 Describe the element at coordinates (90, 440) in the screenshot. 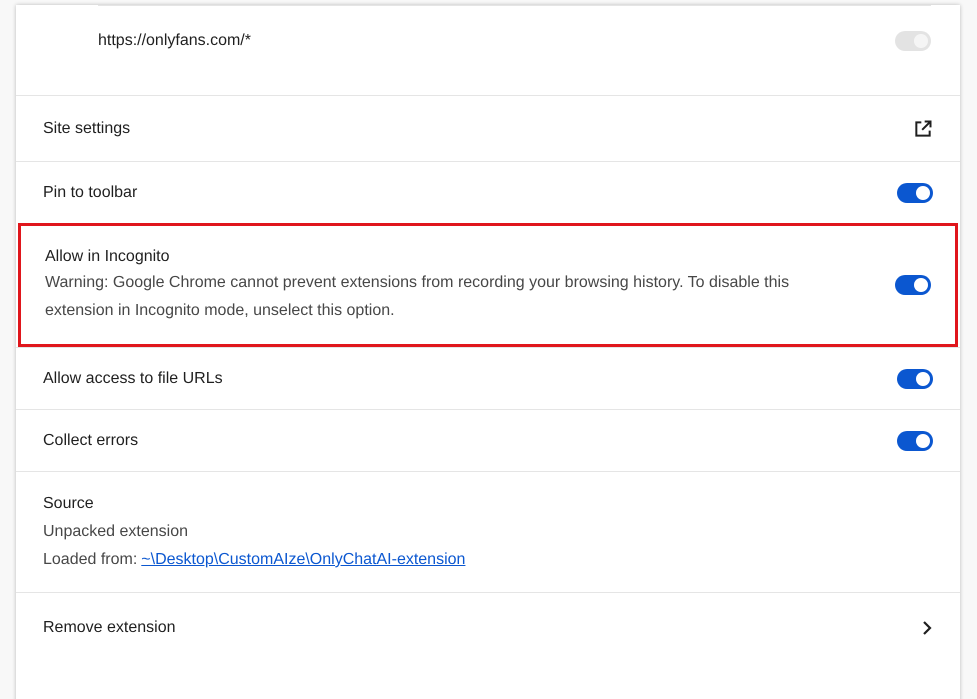

I see `row-label: Collect errors` at that location.